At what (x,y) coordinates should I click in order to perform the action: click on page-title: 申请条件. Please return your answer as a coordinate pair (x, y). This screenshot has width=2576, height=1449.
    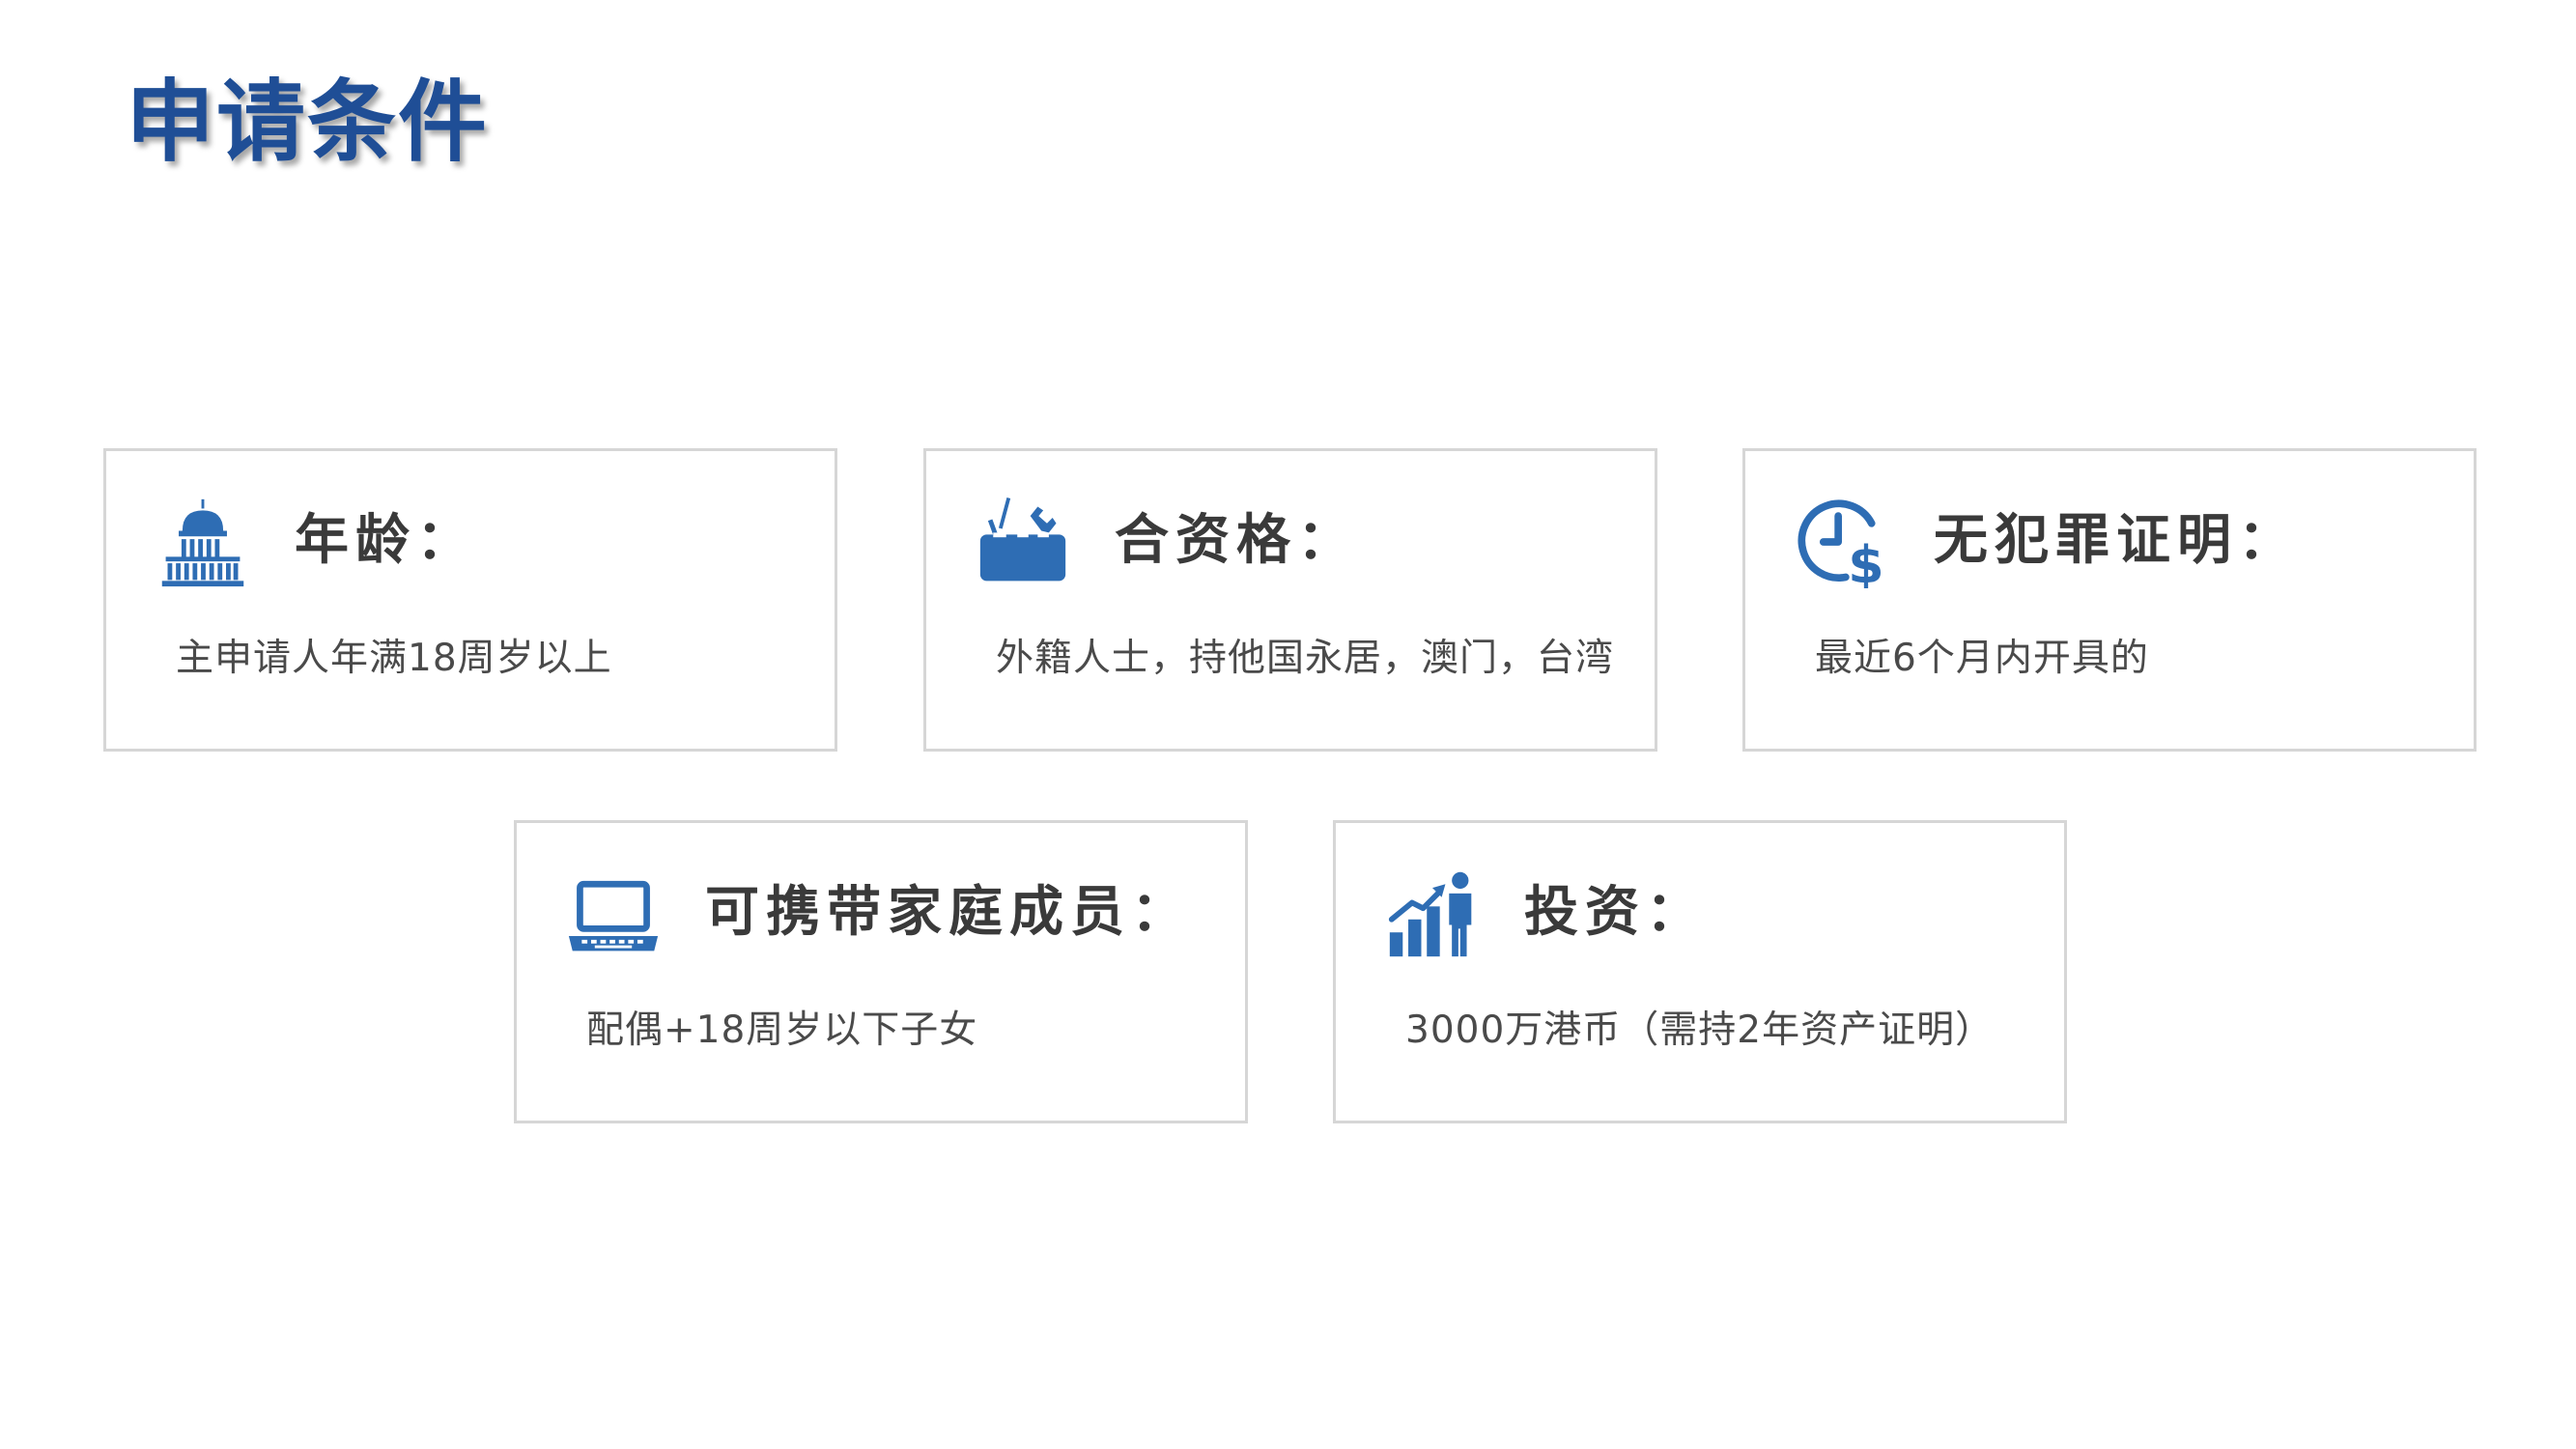
    Looking at the image, I should click on (308, 122).